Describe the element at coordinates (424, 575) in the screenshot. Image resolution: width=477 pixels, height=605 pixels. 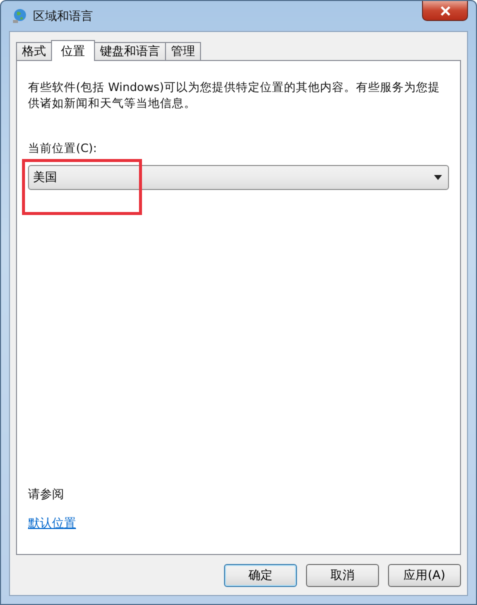
I see `dialog-button: 应用(A)` at that location.